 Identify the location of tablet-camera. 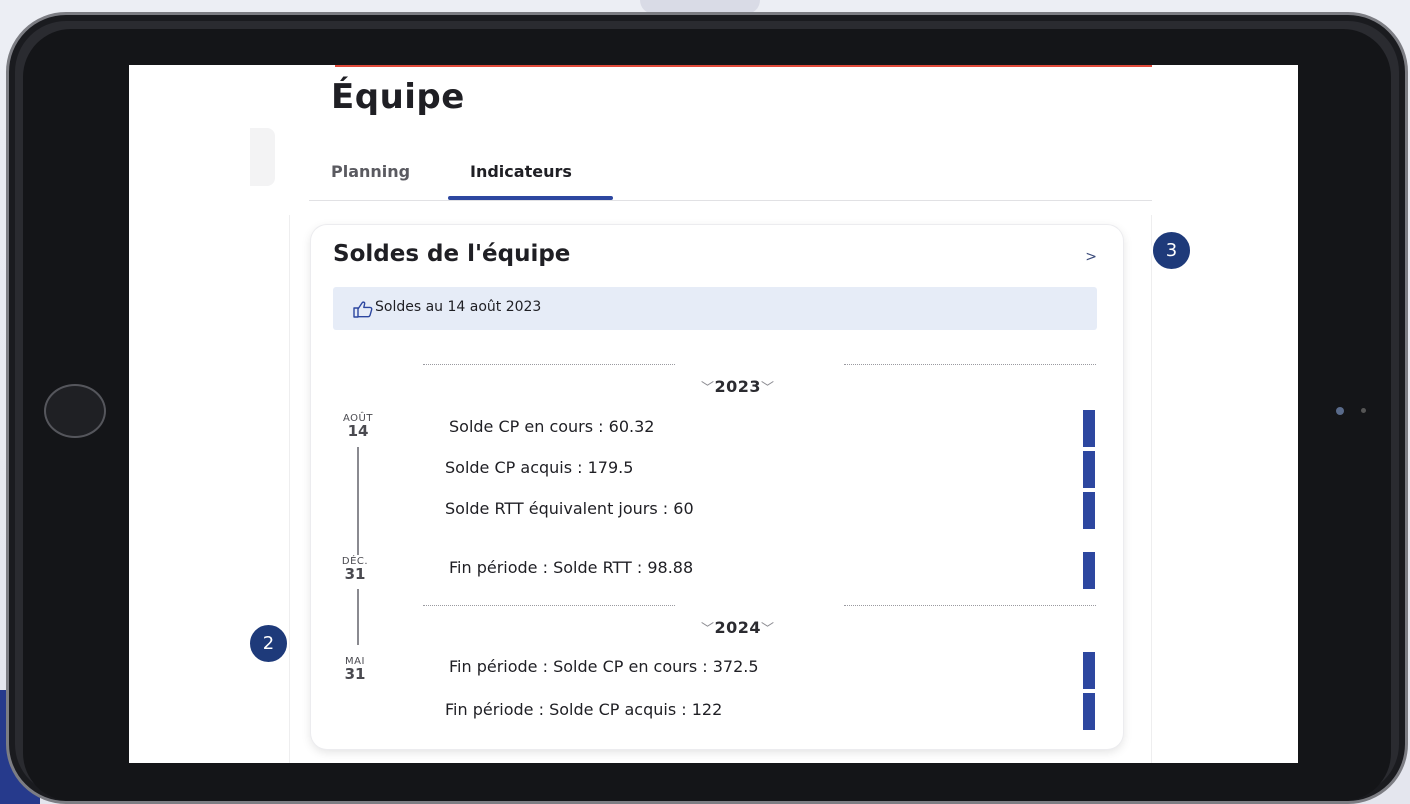
(1340, 411).